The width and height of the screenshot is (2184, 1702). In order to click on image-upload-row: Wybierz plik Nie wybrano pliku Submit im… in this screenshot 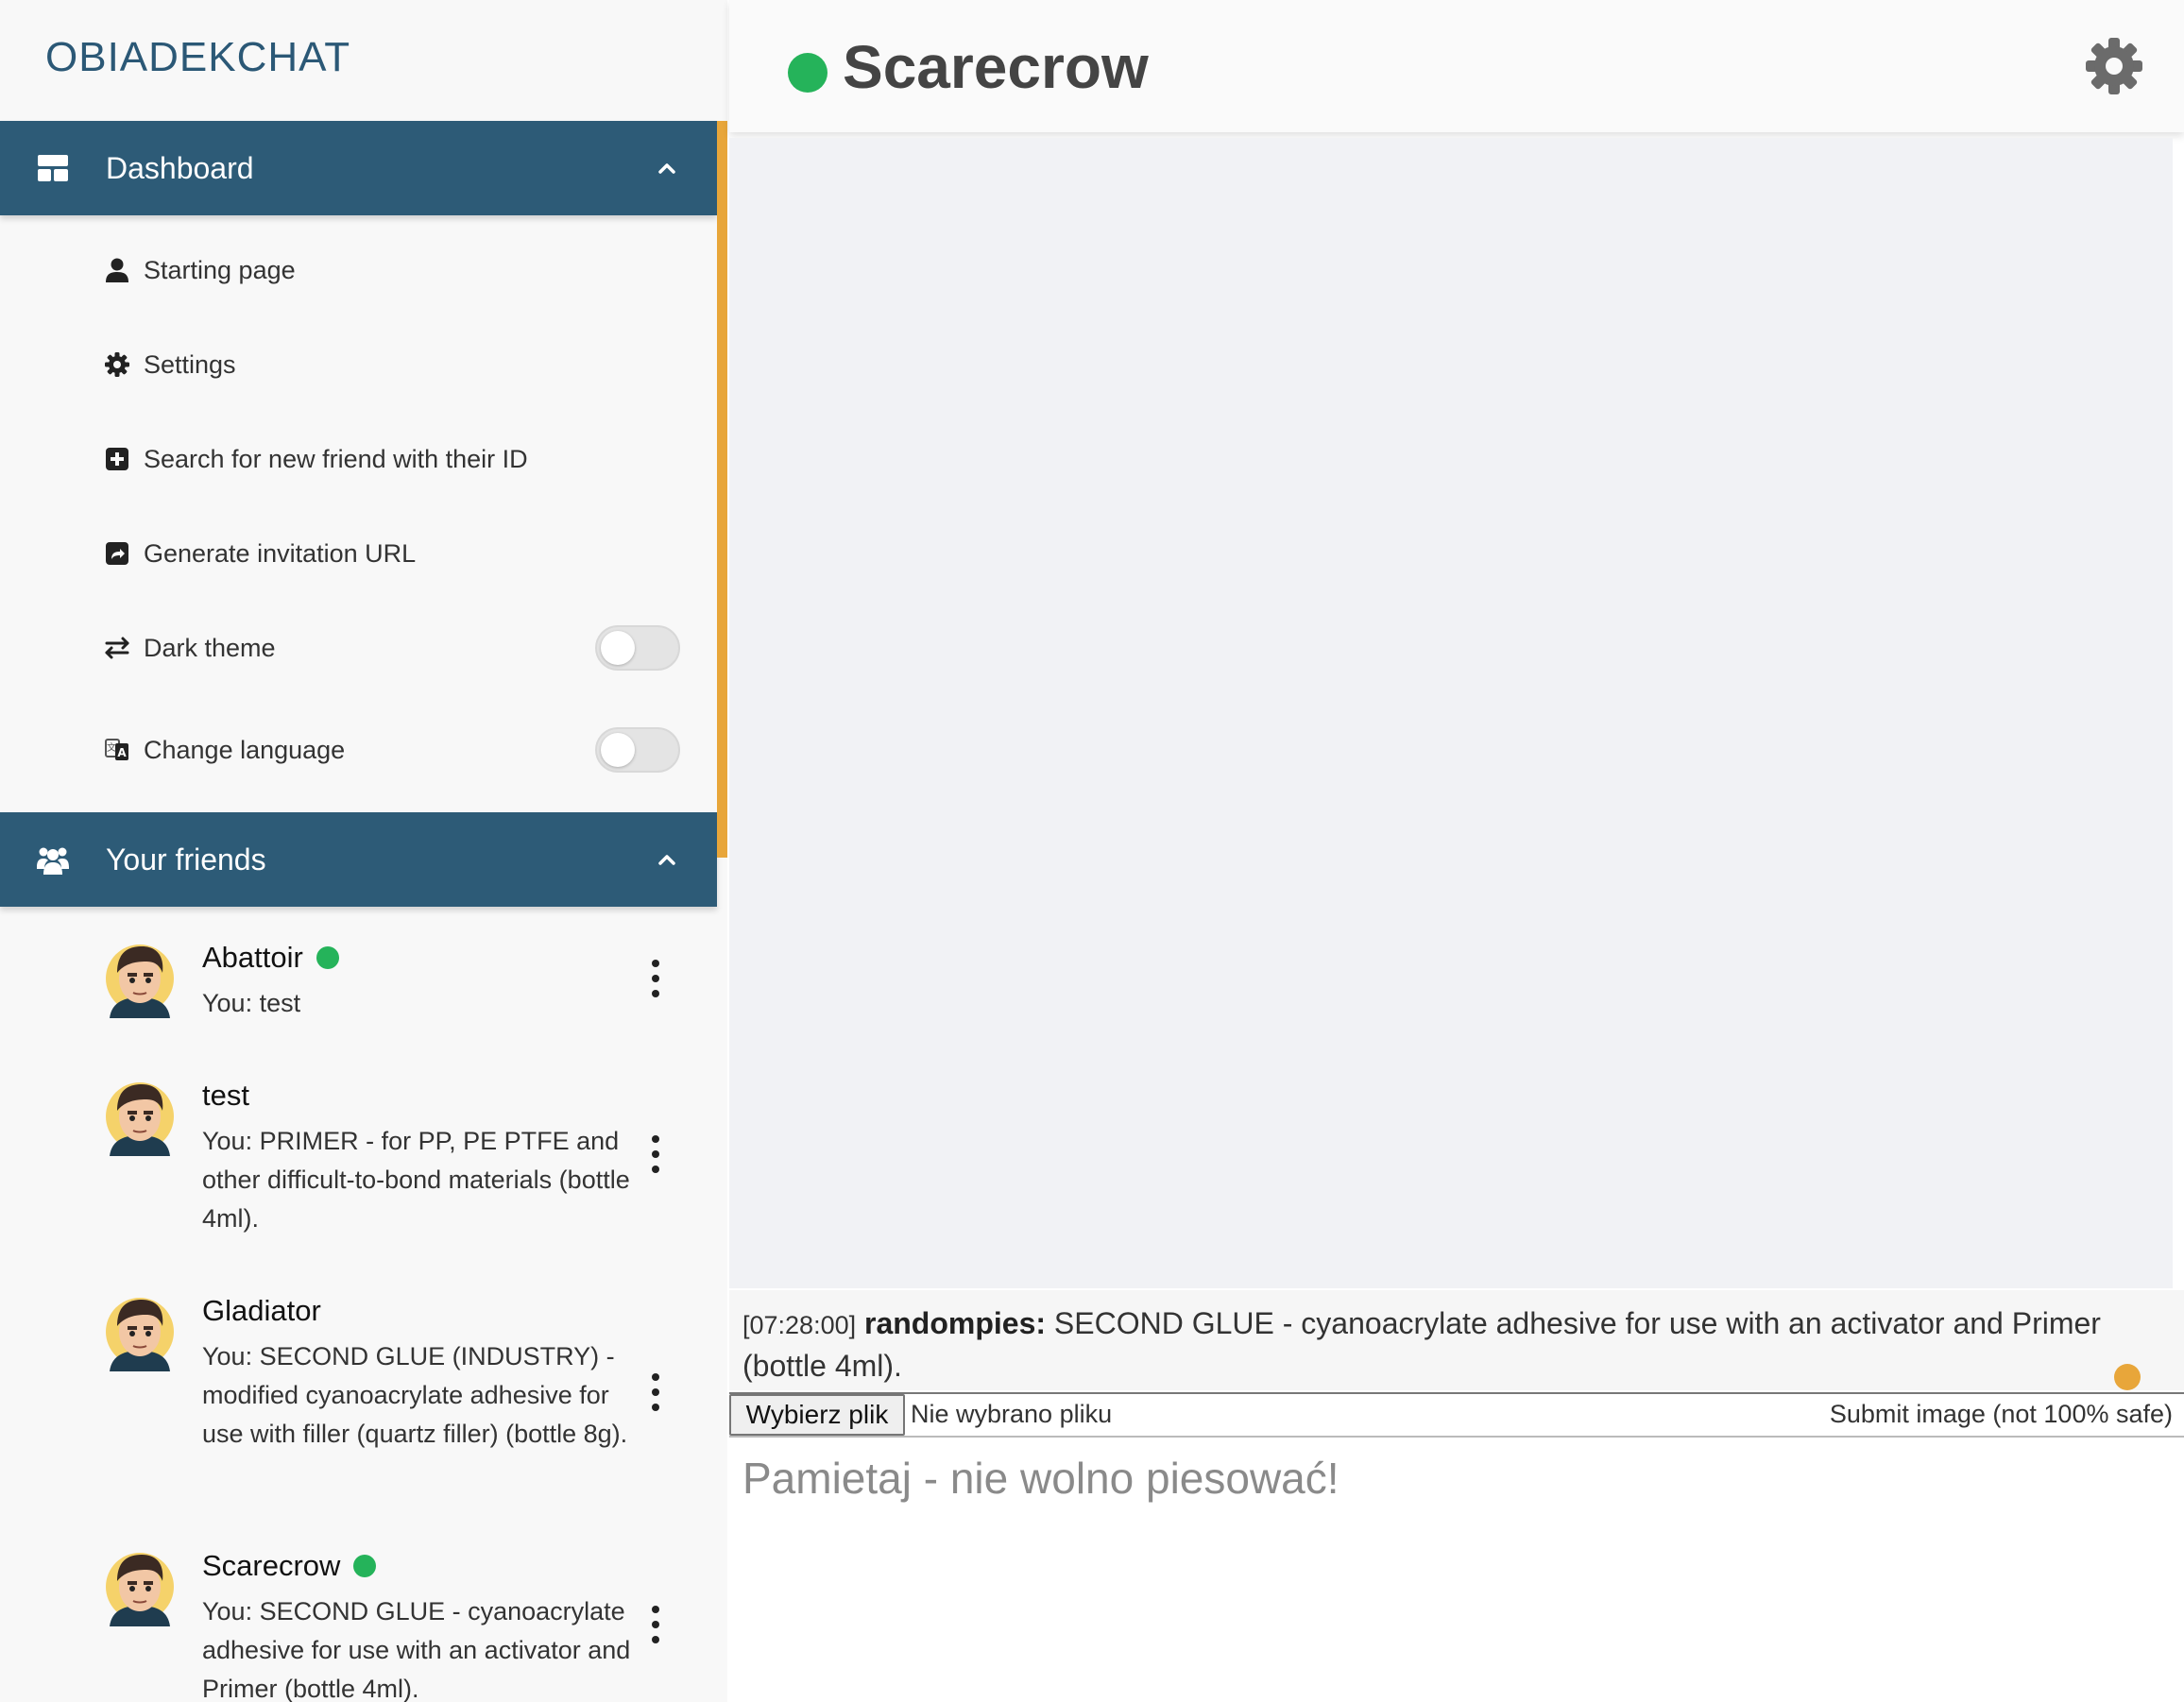, I will do `click(1456, 1415)`.